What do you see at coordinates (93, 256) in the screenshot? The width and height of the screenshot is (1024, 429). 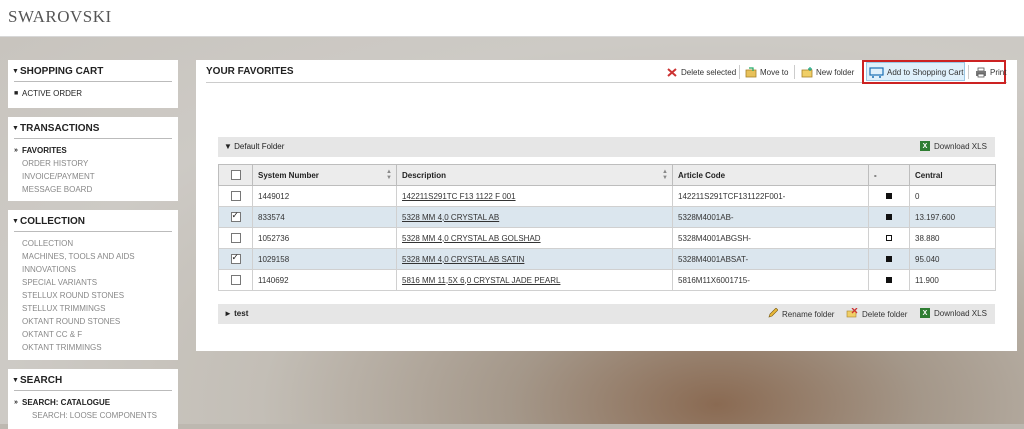 I see `sidebar-item-machines-tools: MACHINES, TOOLS AND AIDS` at bounding box center [93, 256].